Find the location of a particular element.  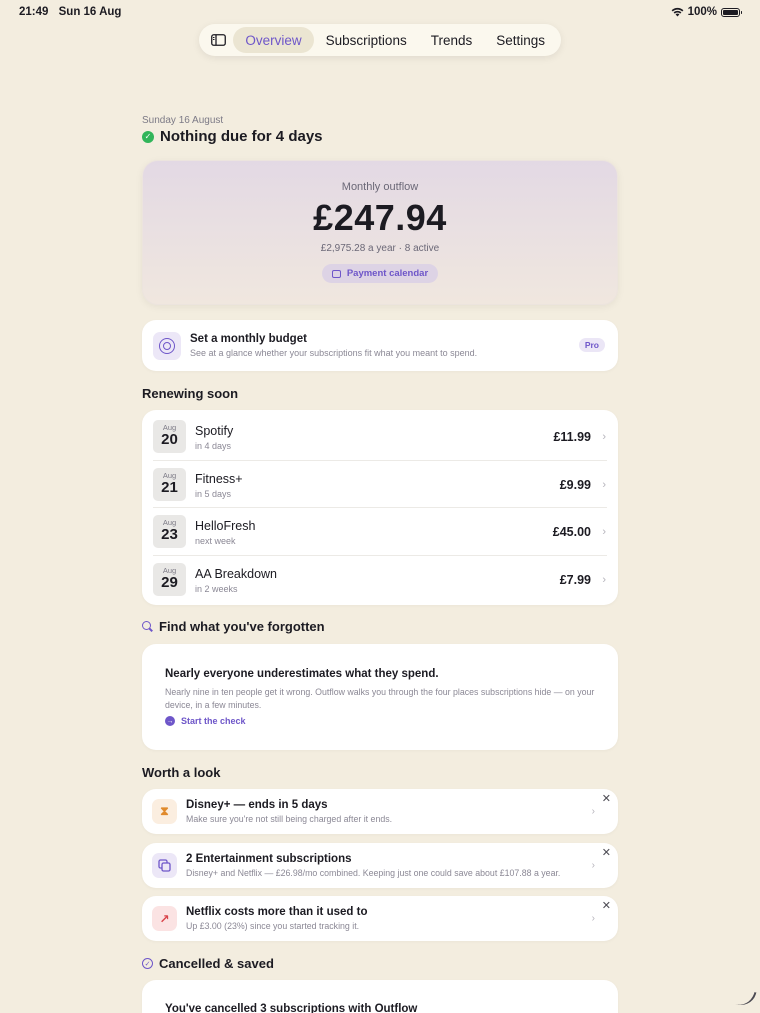

renewal-when: next week is located at coordinates (215, 541).